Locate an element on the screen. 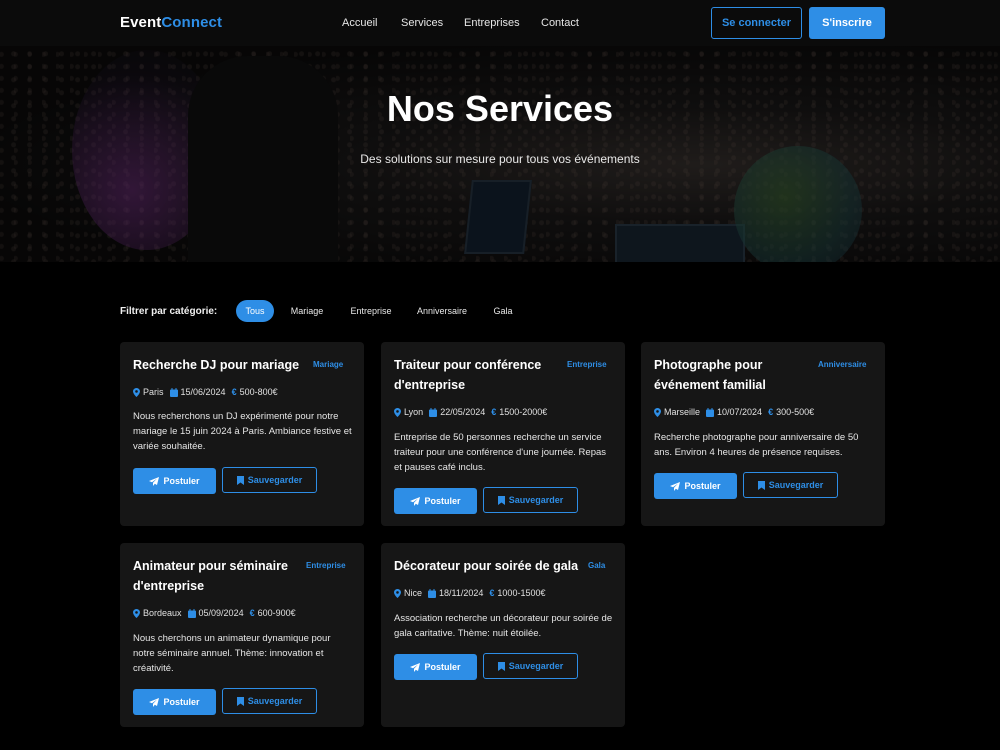 This screenshot has width=1000, height=750. filter-chip-anniversaire: Anniversaire is located at coordinates (442, 311).